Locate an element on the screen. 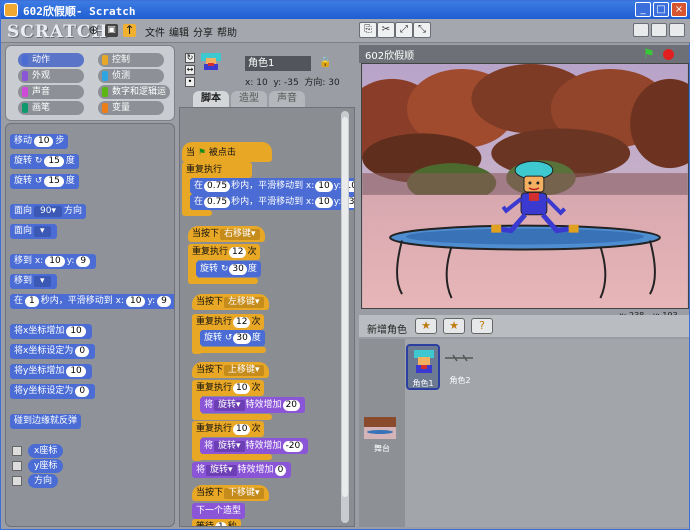 This screenshot has width=690, height=530. repeat-a-end is located at coordinates (223, 281).